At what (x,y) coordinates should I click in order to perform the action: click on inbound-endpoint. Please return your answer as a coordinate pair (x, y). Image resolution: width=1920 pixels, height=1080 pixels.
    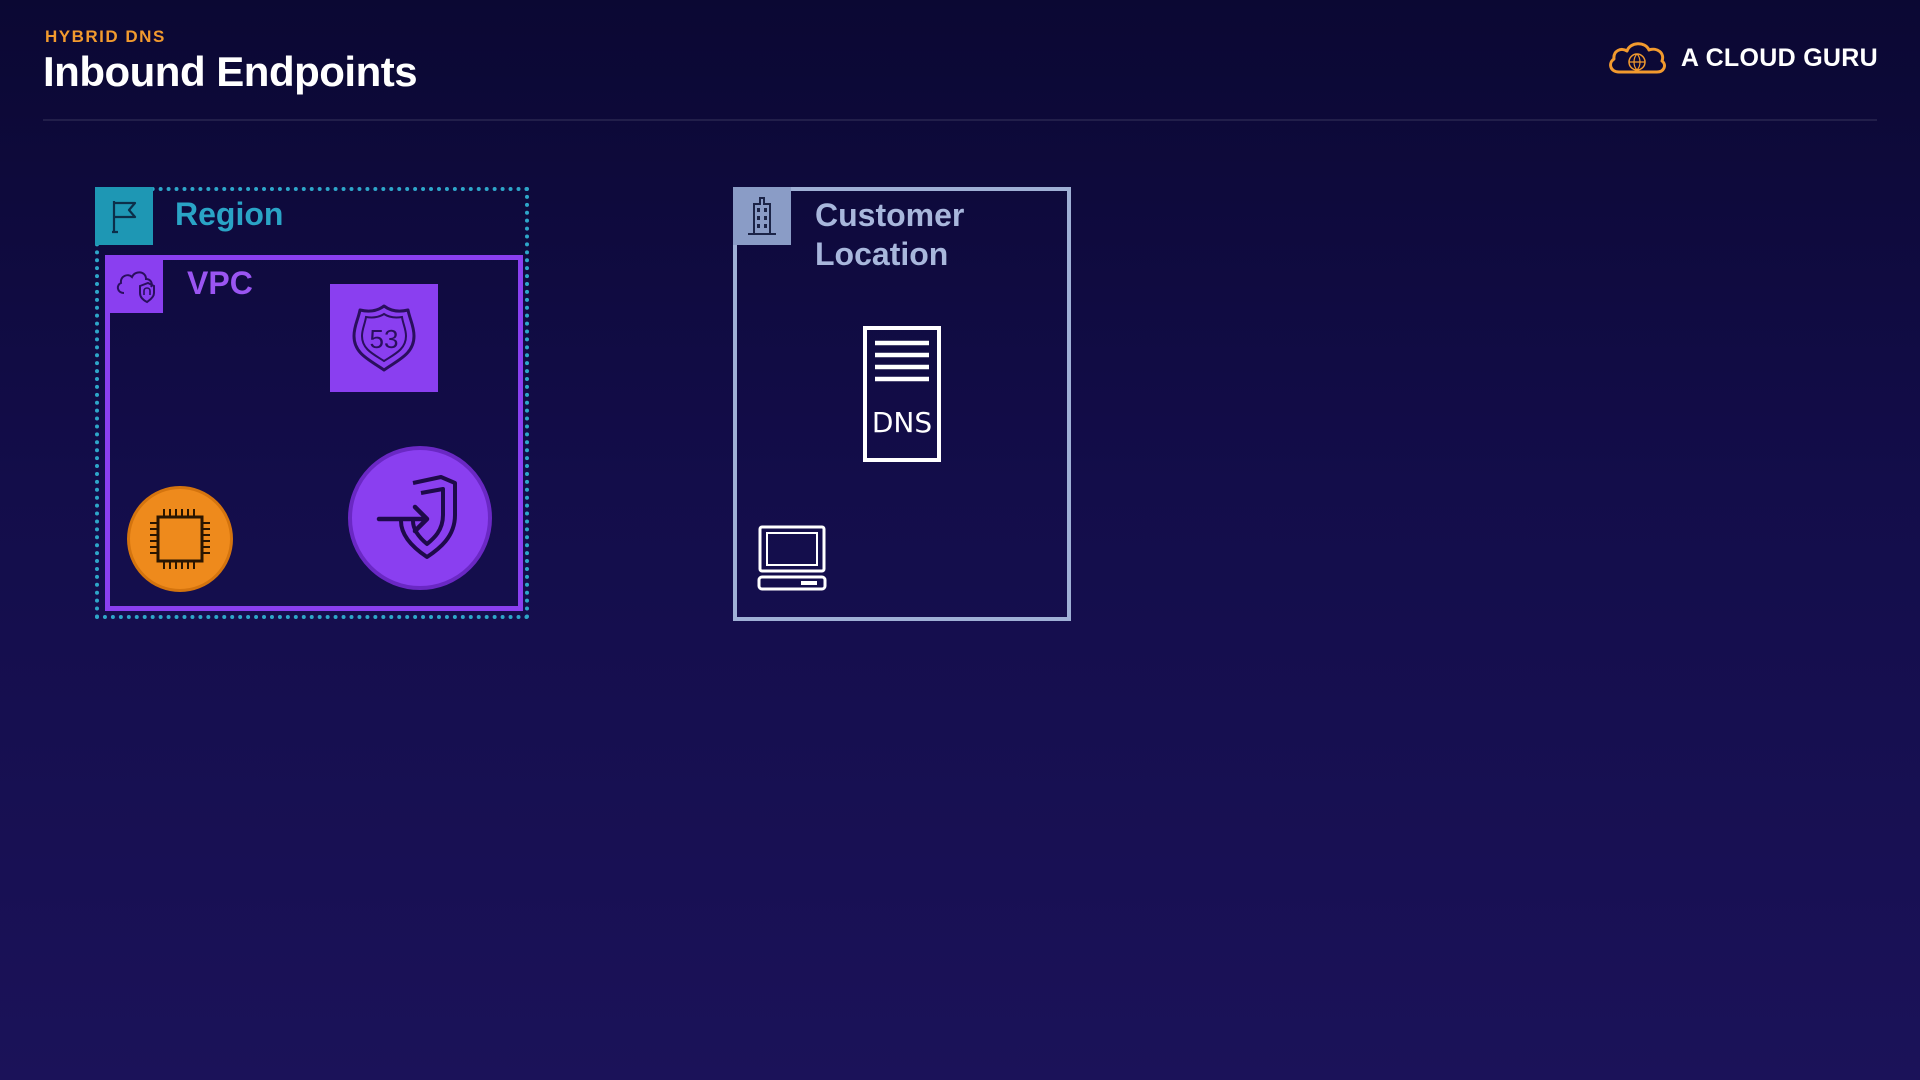
    Looking at the image, I should click on (420, 518).